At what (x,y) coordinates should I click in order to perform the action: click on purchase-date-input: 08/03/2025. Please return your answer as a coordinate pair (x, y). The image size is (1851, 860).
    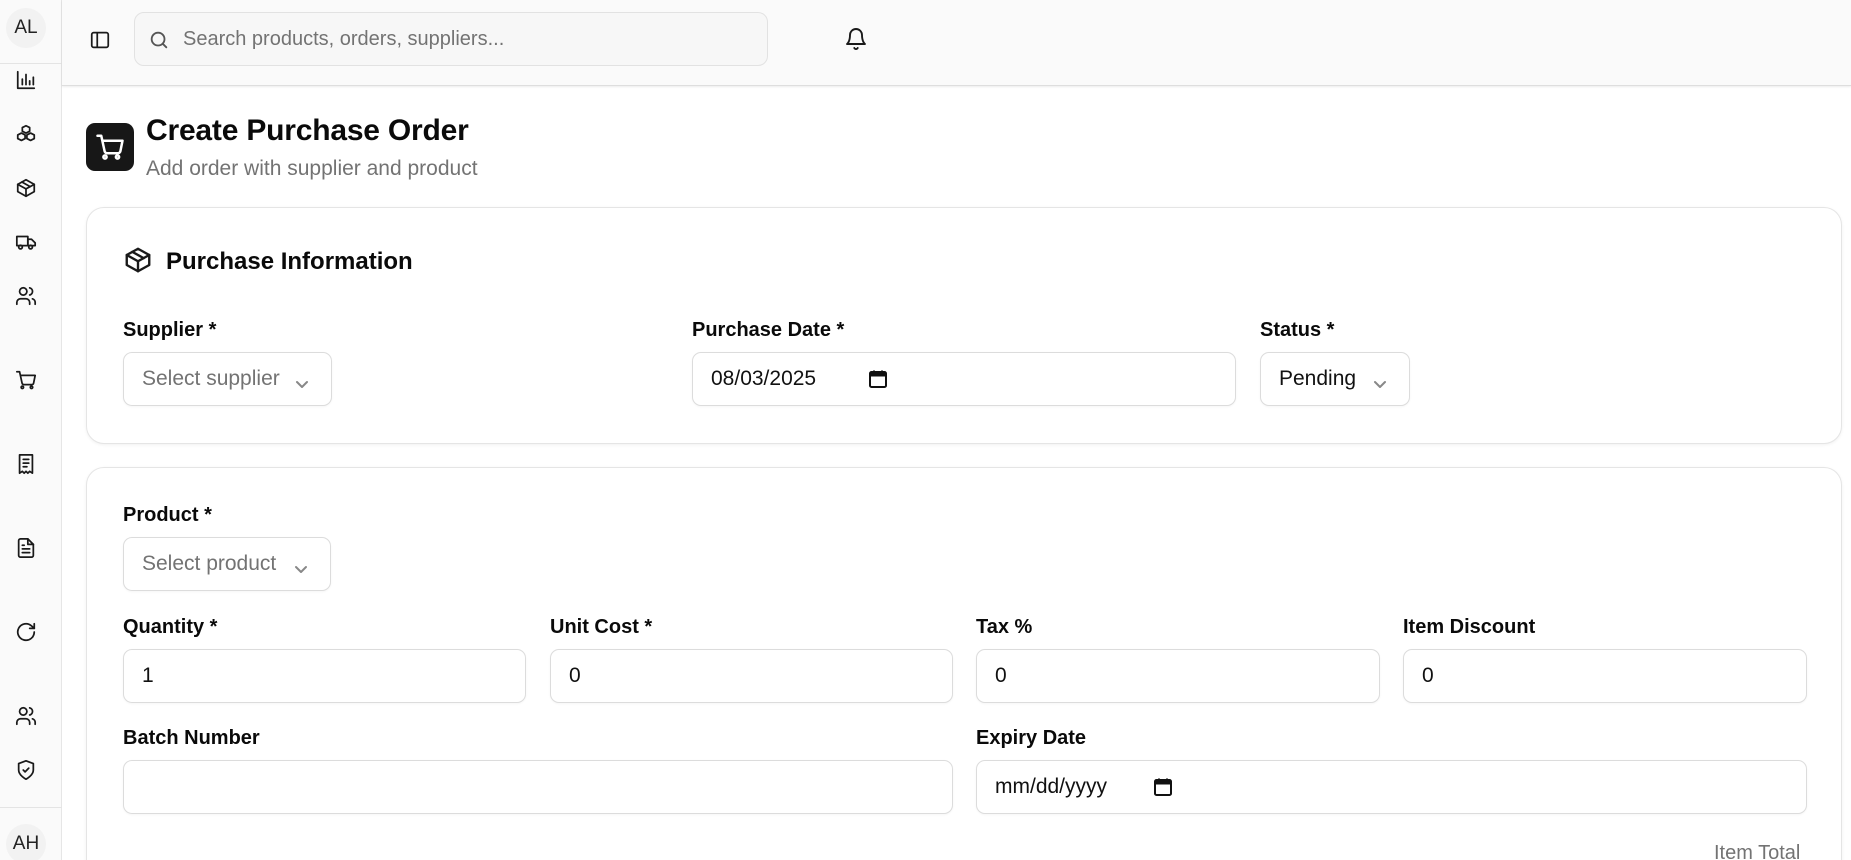
    Looking at the image, I should click on (964, 379).